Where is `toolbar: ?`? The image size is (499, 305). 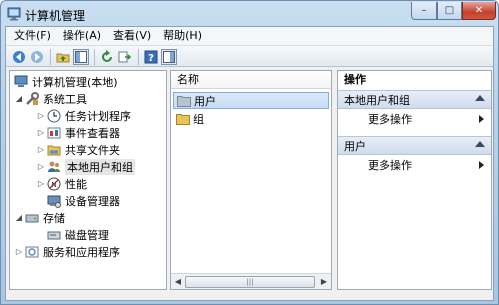
toolbar: ? is located at coordinates (249, 56).